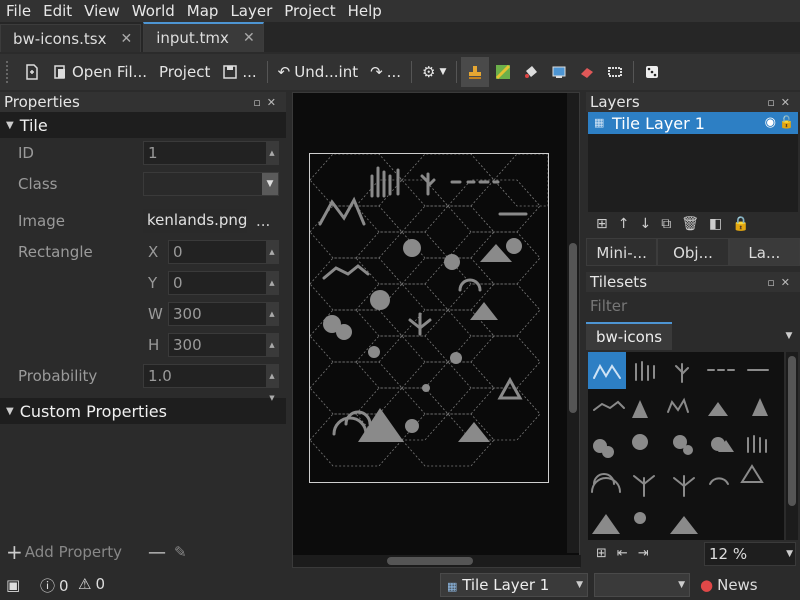 This screenshot has width=800, height=600. Describe the element at coordinates (203, 37) in the screenshot. I see `tab-input-tmx: input.tmx ✕` at that location.